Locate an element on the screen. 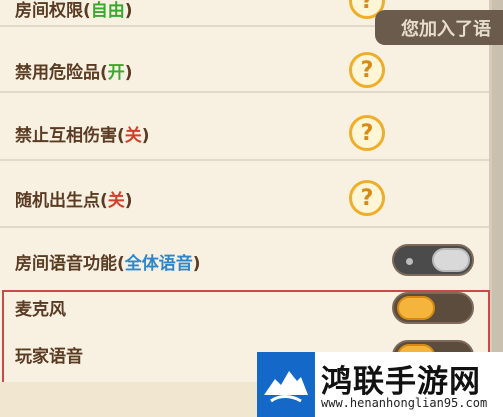 This screenshot has height=417, width=503. random-spawn-value: 关 is located at coordinates (116, 201).